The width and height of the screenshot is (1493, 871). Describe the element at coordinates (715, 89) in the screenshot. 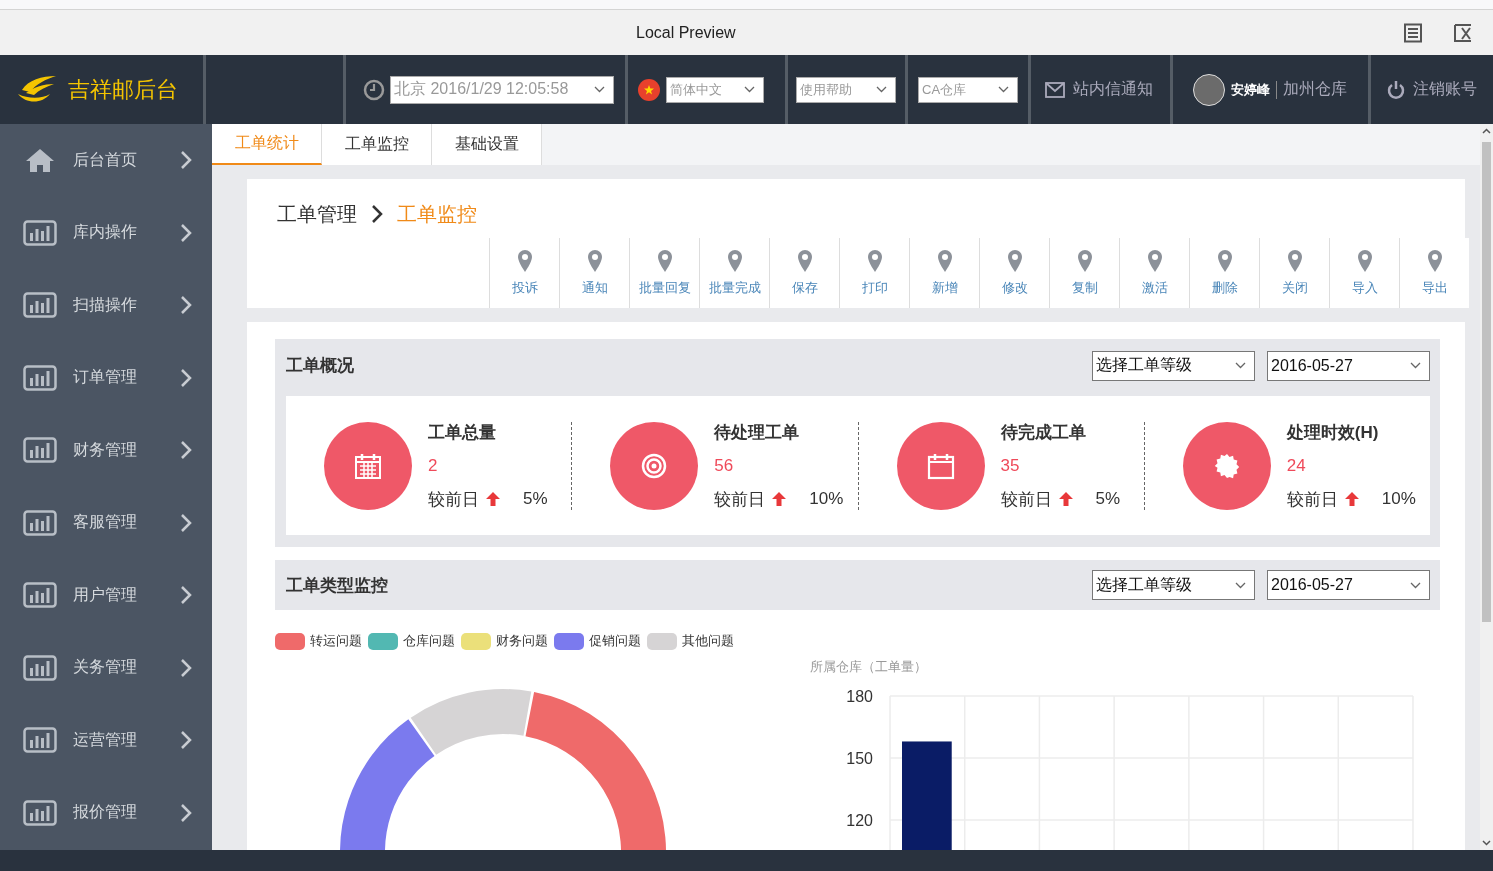

I see `language-select: 简体中文` at that location.